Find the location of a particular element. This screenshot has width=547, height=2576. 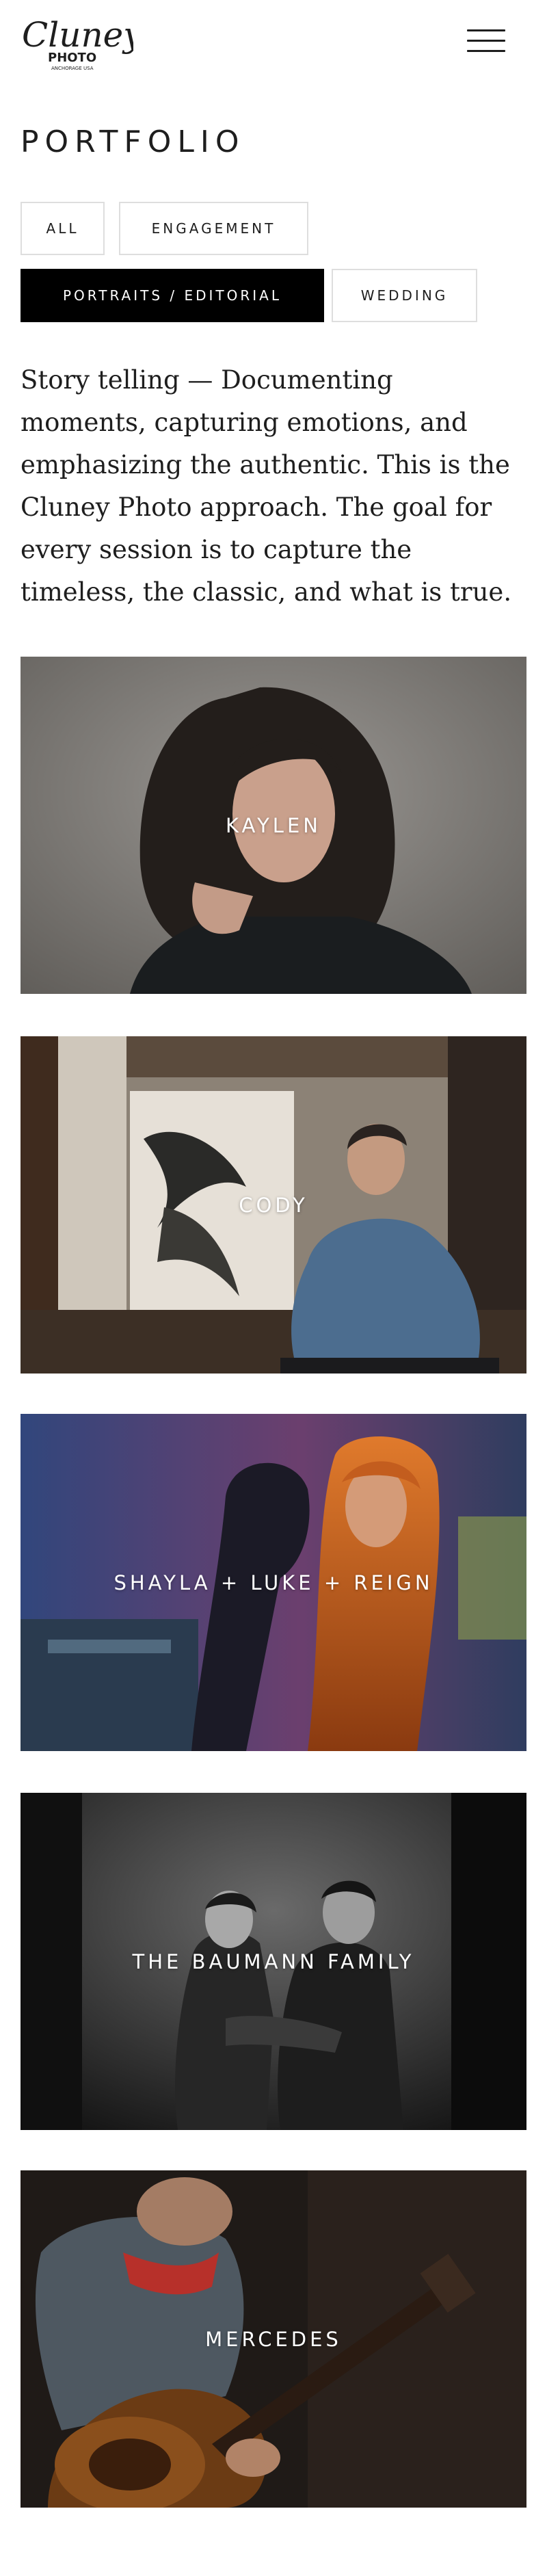

filter-all: ALL is located at coordinates (63, 228).